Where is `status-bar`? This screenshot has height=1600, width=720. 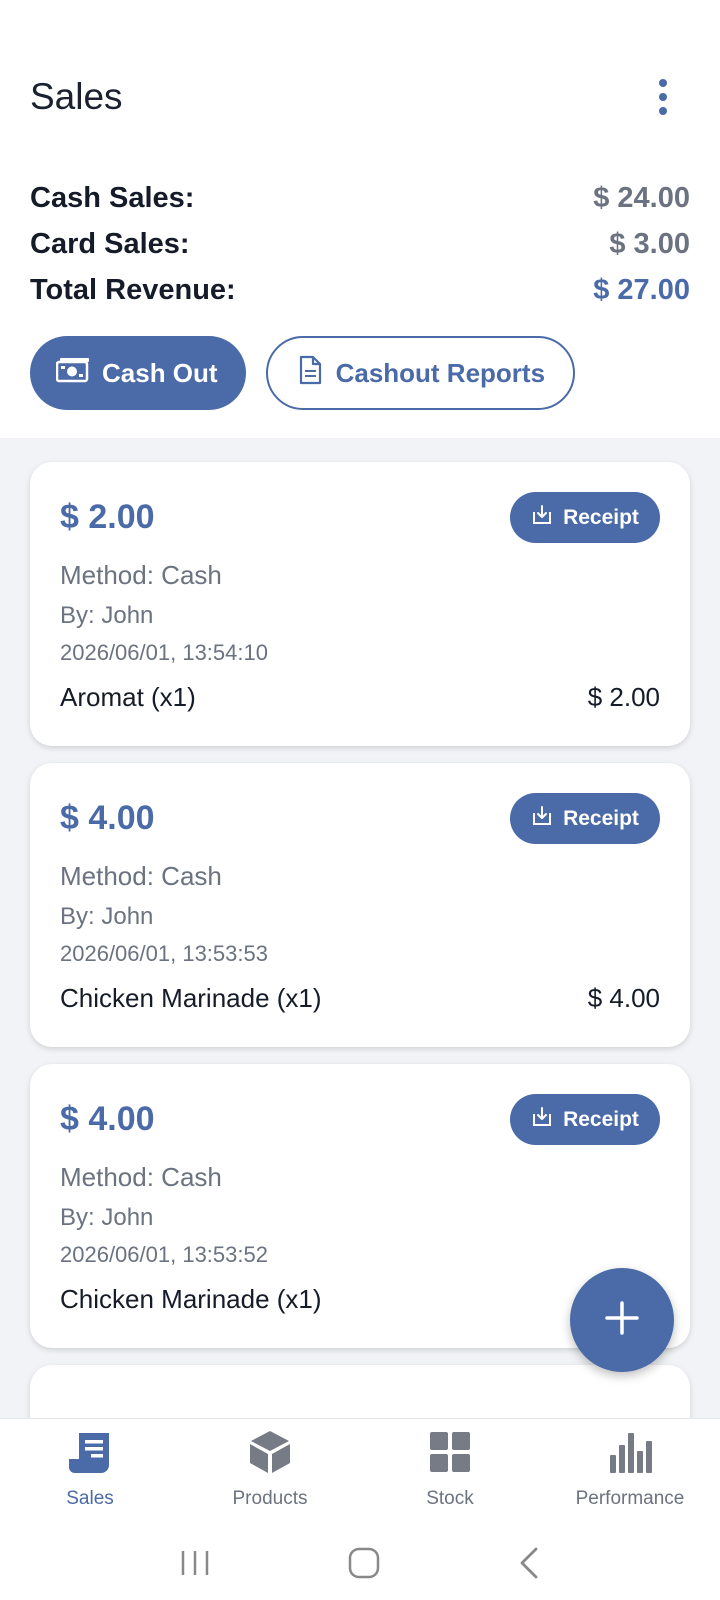 status-bar is located at coordinates (360, 22).